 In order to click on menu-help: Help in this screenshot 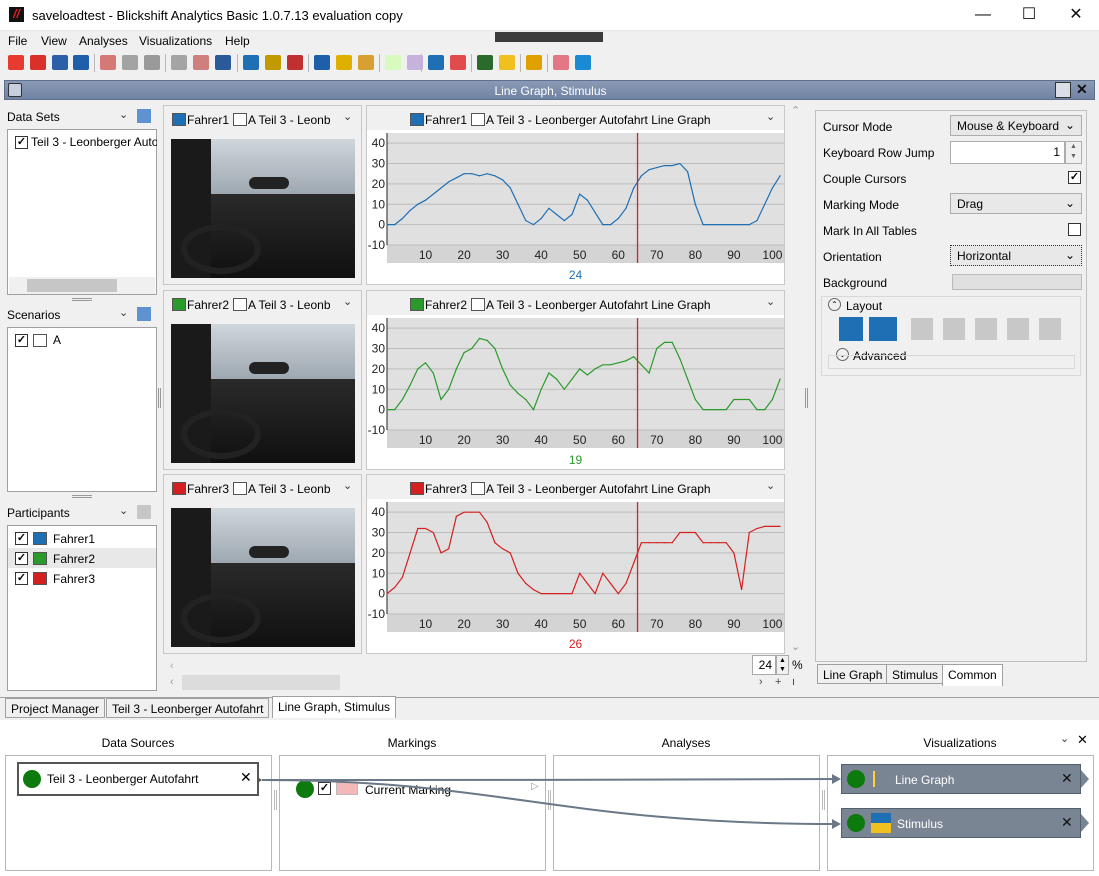, I will do `click(237, 41)`.